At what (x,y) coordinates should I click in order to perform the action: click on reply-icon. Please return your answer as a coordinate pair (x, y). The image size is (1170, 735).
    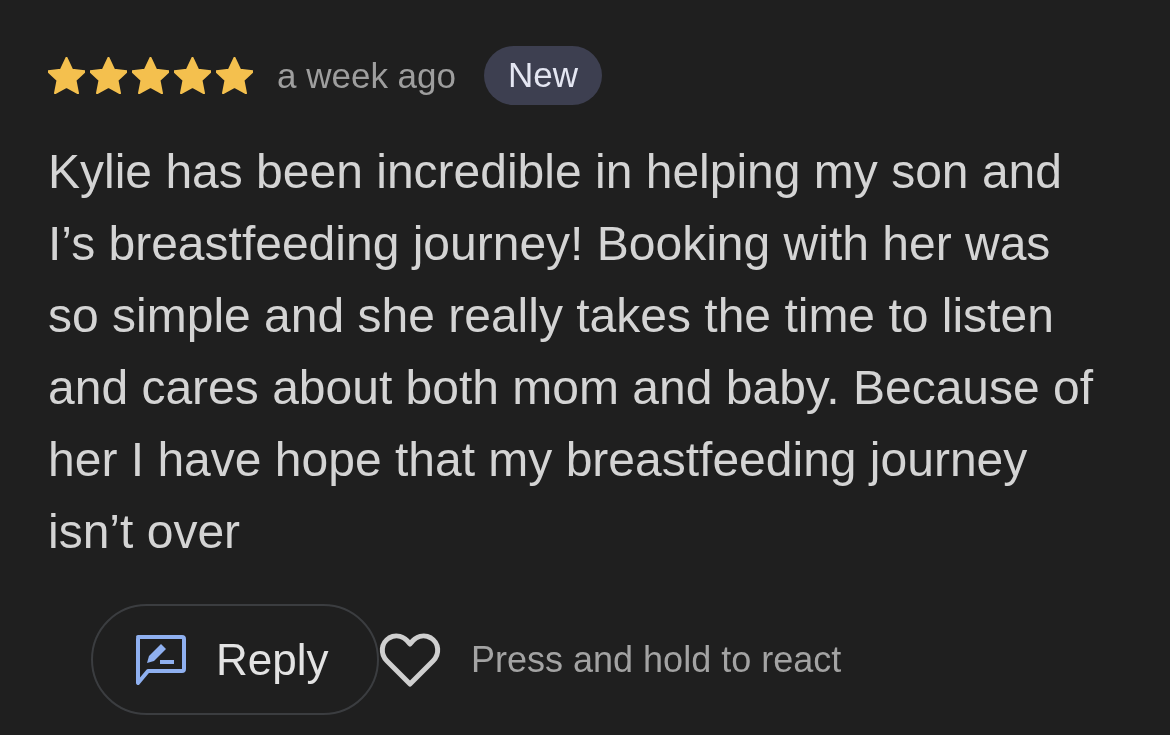
    Looking at the image, I should click on (160, 659).